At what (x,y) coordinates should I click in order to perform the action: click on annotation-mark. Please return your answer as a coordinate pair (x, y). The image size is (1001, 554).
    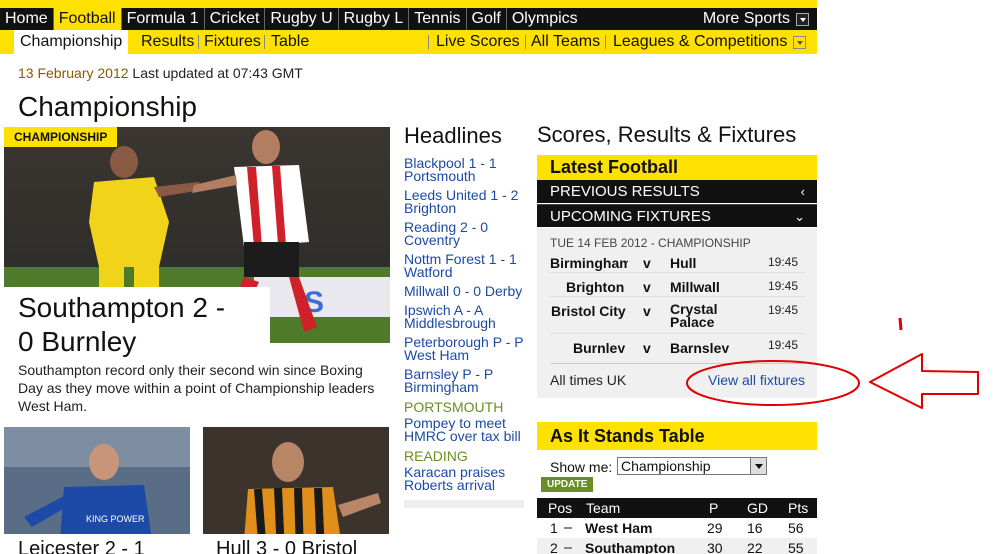
    Looking at the image, I should click on (900, 324).